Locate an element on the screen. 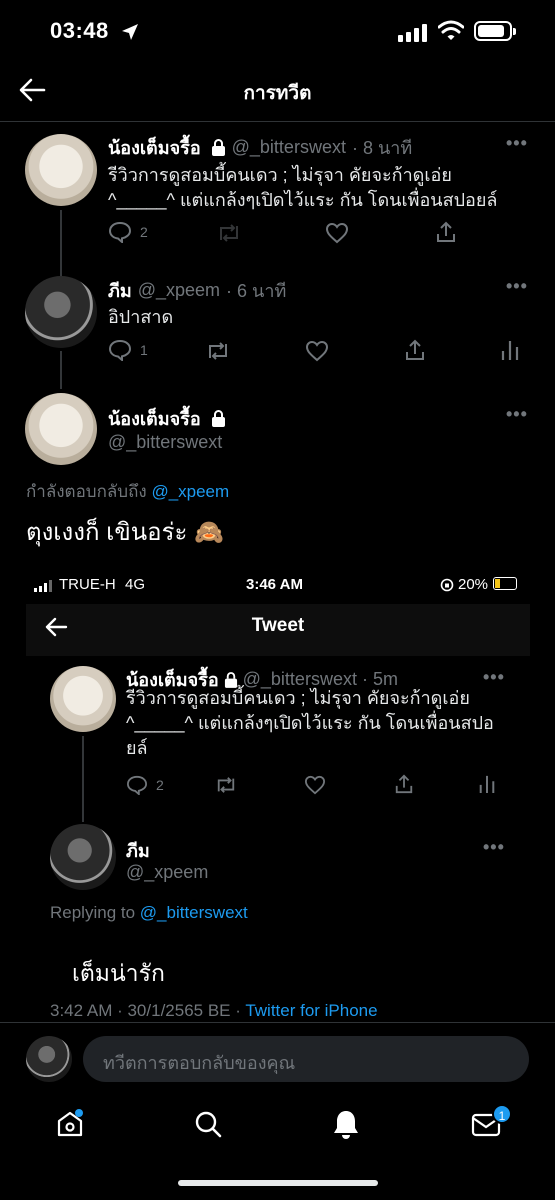 The height and width of the screenshot is (1200, 555). header-divider is located at coordinates (277, 121).